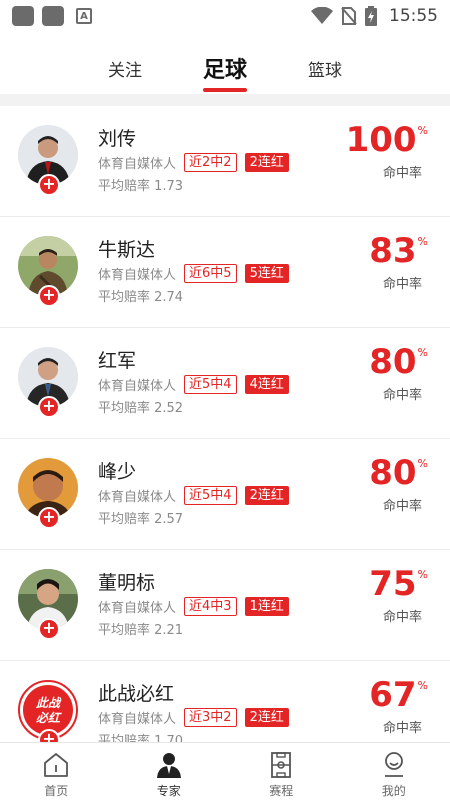 The height and width of the screenshot is (800, 450). I want to click on tab-football: 足球, so click(225, 68).